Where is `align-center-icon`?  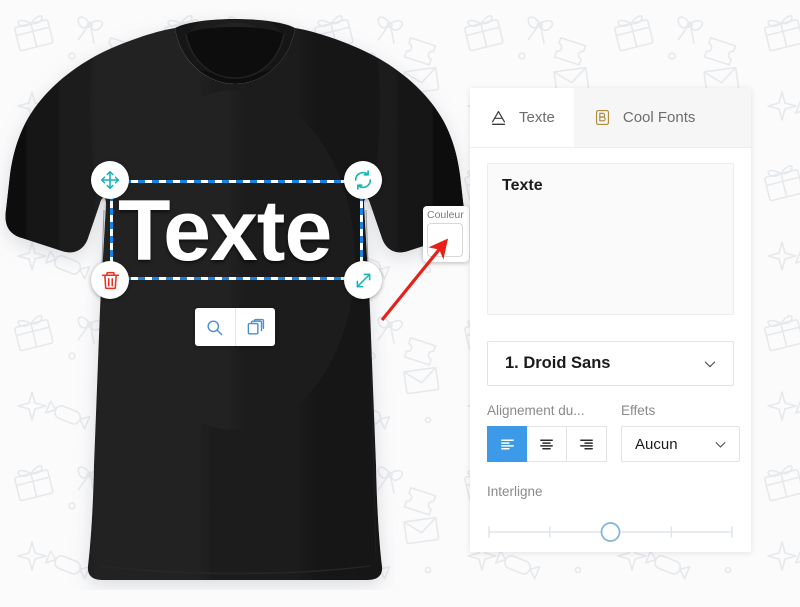
align-center-icon is located at coordinates (546, 444).